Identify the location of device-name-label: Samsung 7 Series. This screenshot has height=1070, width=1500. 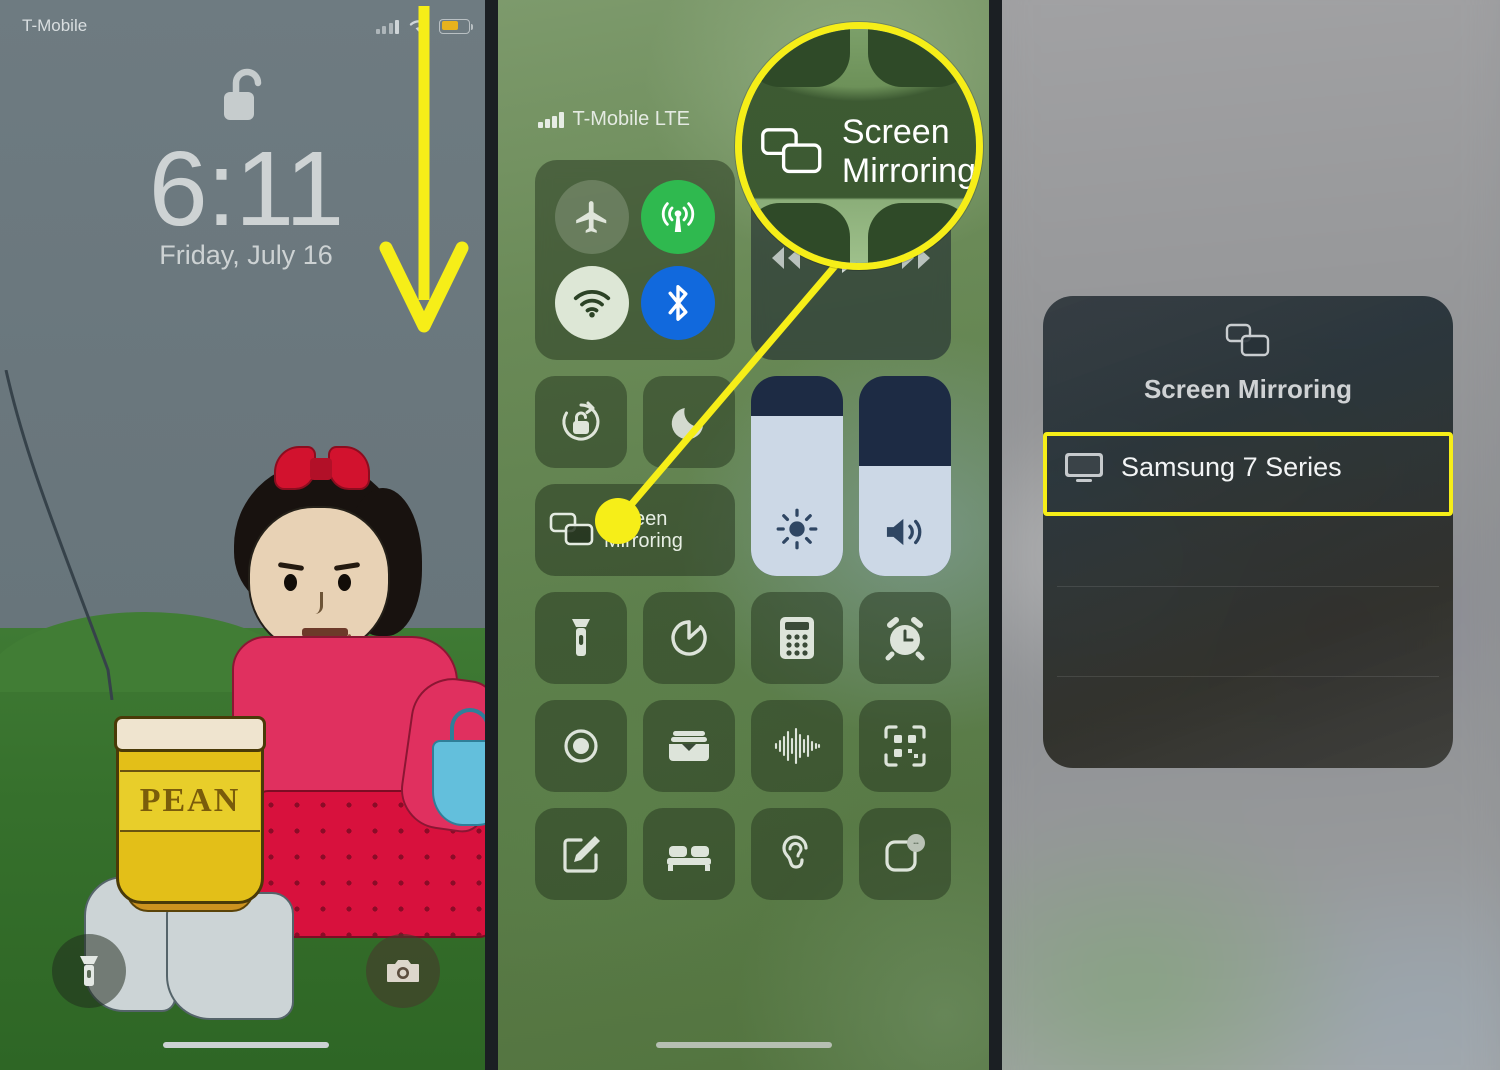
(1231, 466).